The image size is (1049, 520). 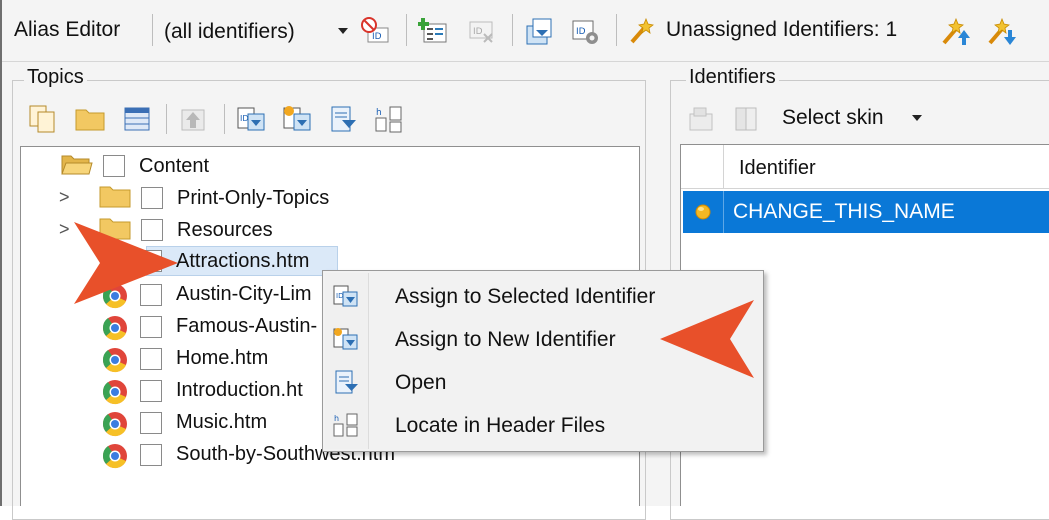 What do you see at coordinates (193, 119) in the screenshot?
I see `up-icon` at bounding box center [193, 119].